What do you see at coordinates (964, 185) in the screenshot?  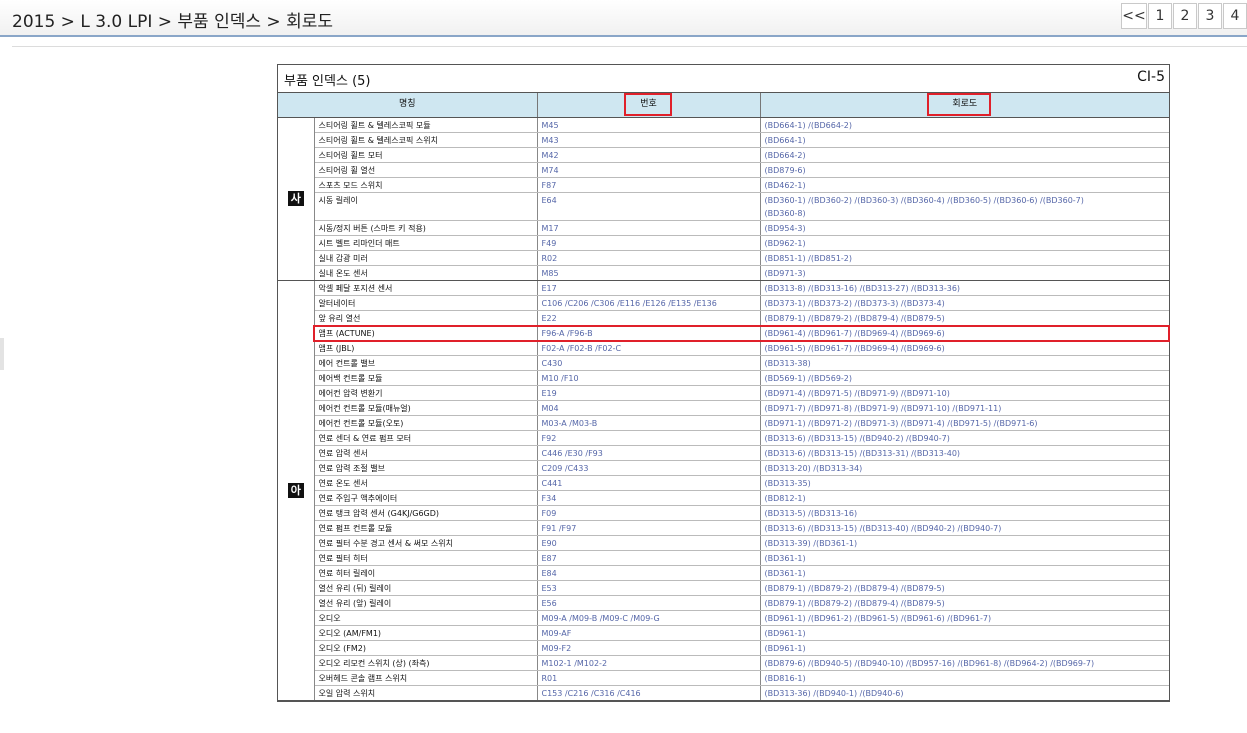 I see `circuit-diagram-links: (BD462-1)` at bounding box center [964, 185].